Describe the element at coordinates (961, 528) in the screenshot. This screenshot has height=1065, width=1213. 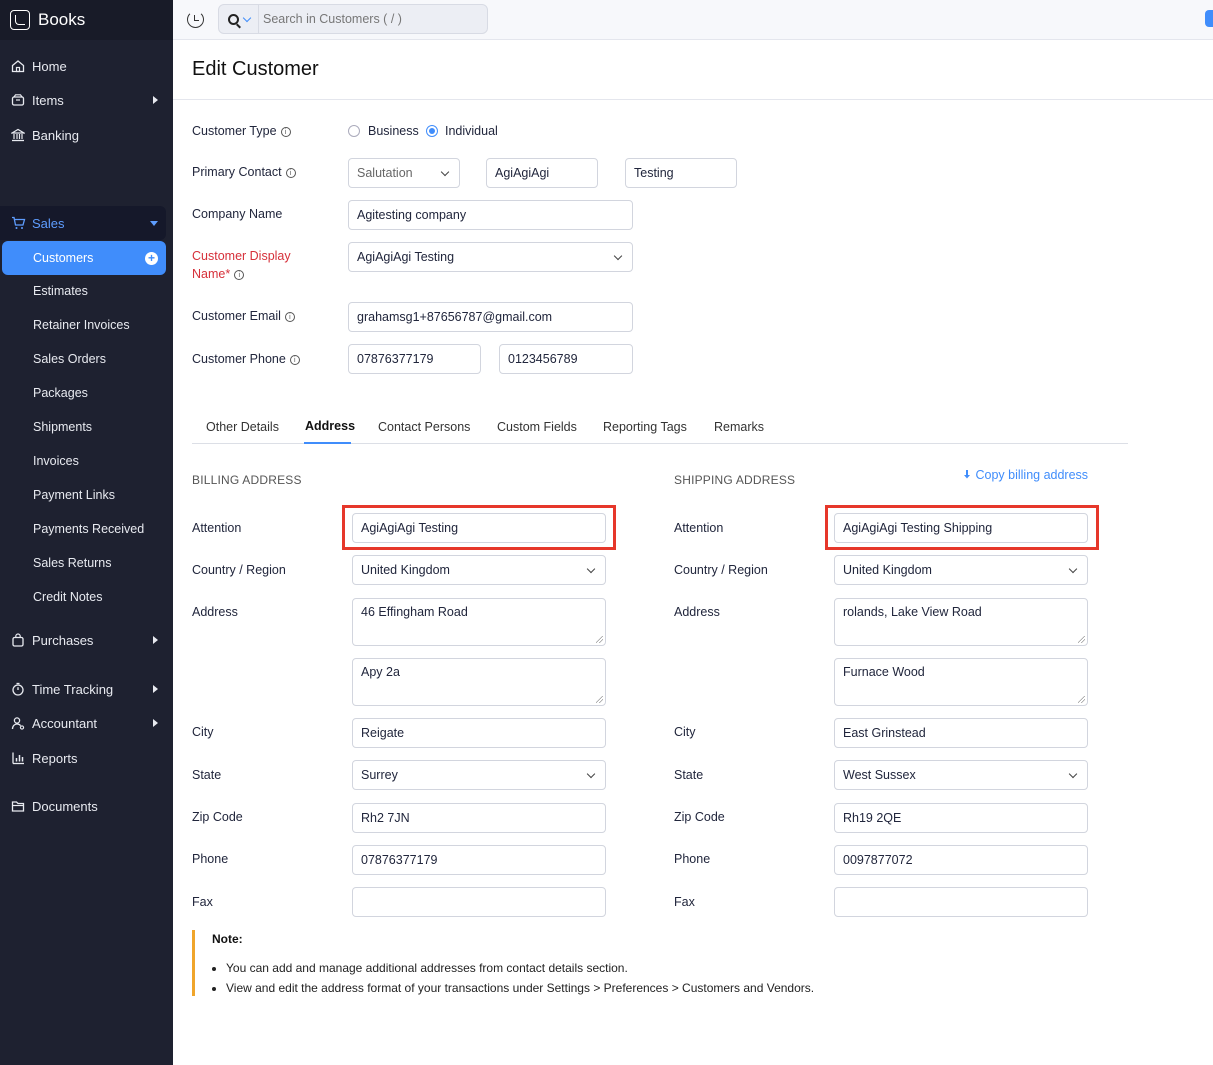
I see `shipping-attention-field: AgiAgiAgi Testing Shipping` at that location.